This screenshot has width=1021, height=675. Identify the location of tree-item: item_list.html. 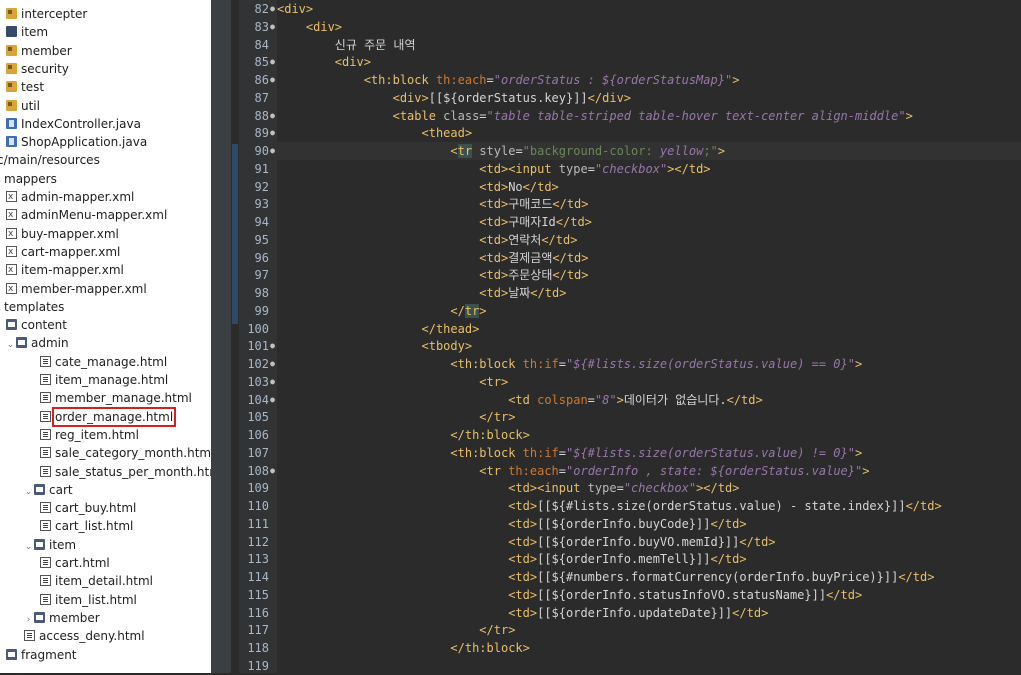
(88, 600).